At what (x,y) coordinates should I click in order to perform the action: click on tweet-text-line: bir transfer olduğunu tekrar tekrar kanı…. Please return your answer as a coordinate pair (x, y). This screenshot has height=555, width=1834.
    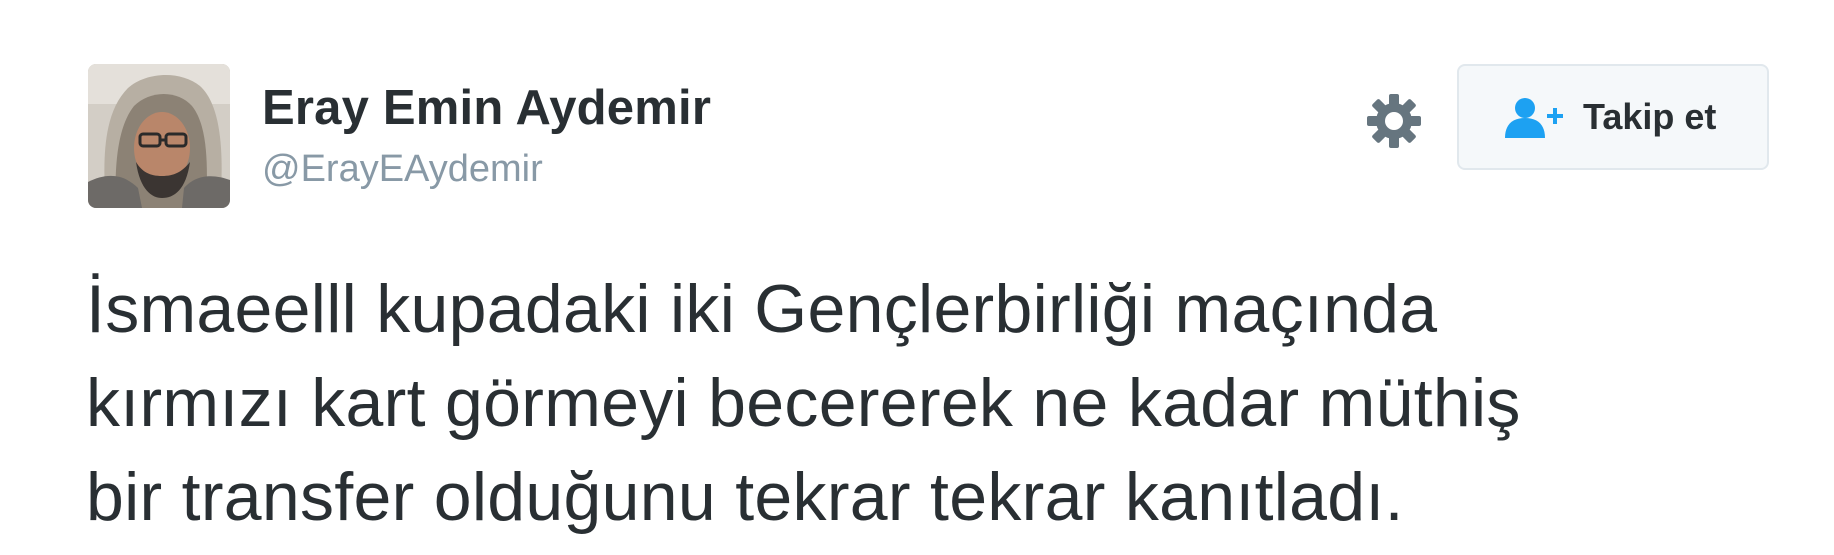
    Looking at the image, I should click on (745, 497).